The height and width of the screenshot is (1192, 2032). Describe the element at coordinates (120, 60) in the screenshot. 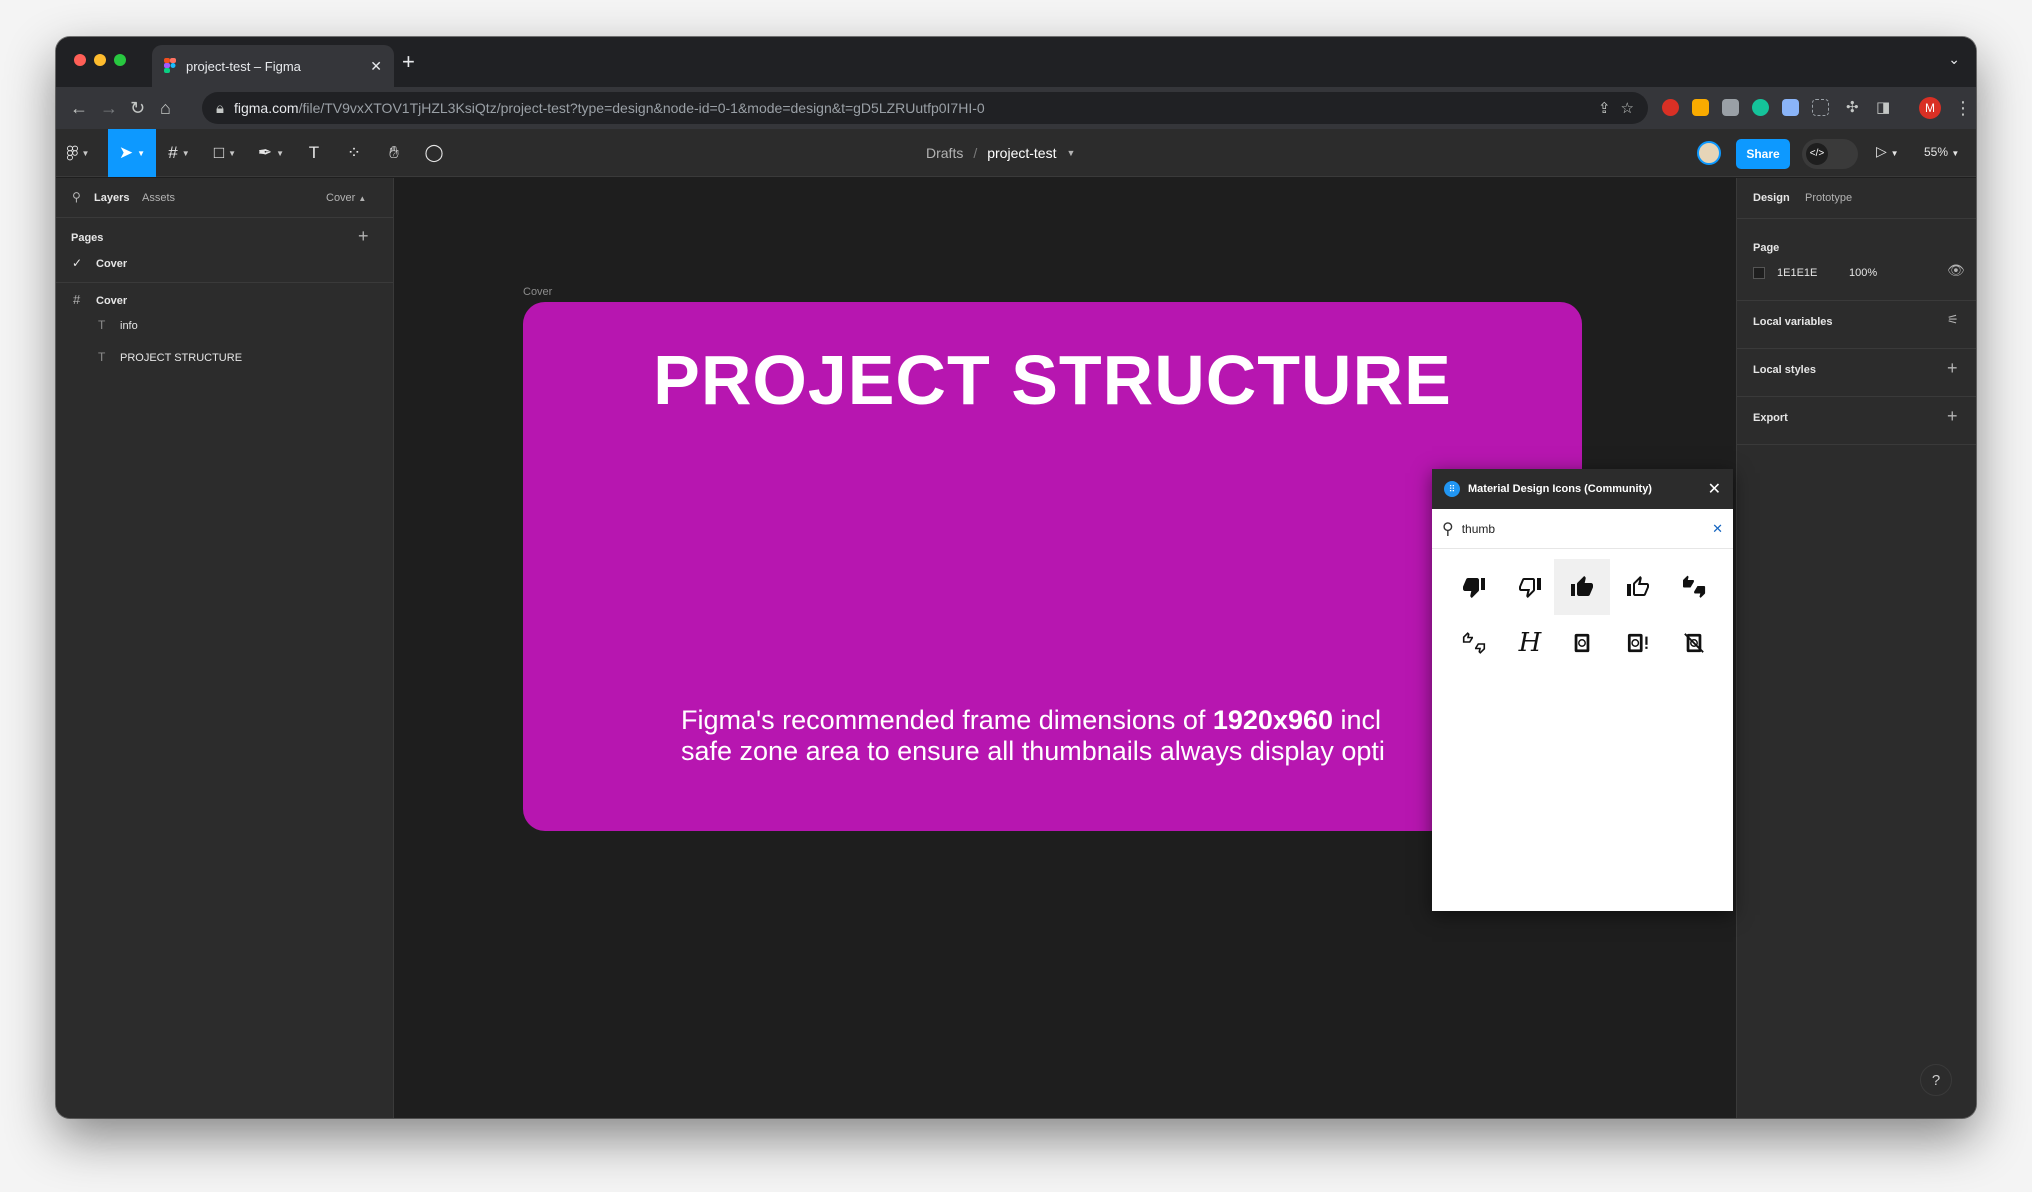

I see `maximize-window-button` at that location.